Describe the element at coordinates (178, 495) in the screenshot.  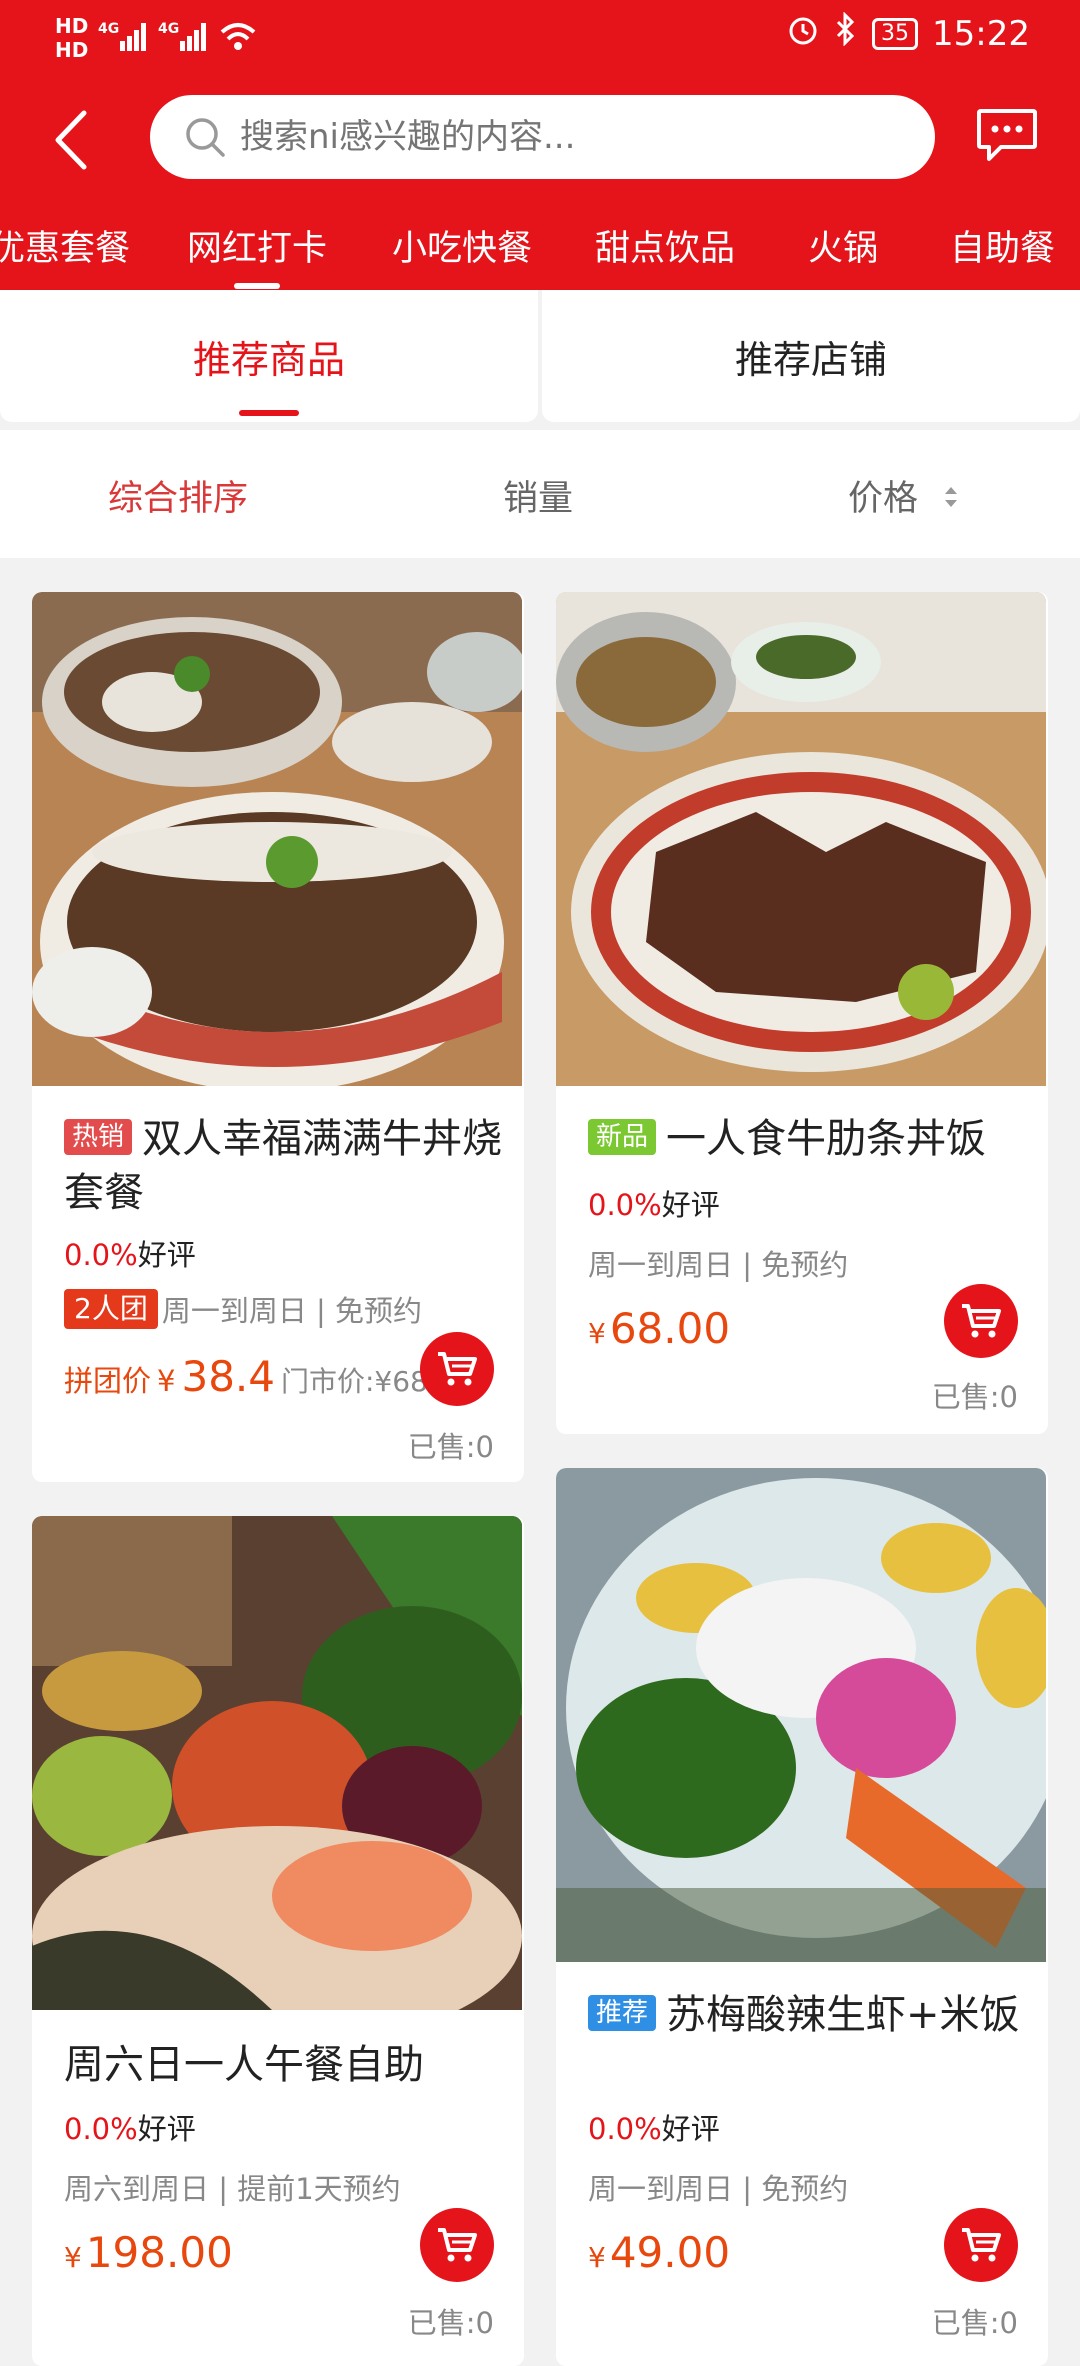
I see `sort-composite: 综合排序` at that location.